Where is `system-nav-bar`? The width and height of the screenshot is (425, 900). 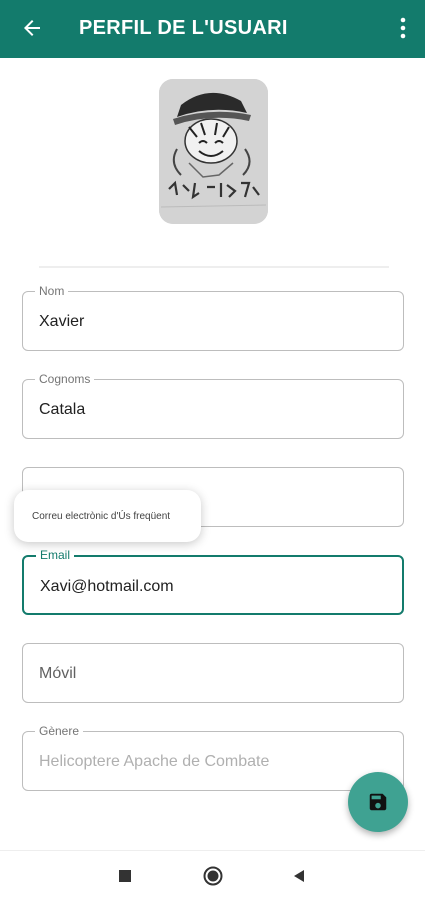 system-nav-bar is located at coordinates (212, 875).